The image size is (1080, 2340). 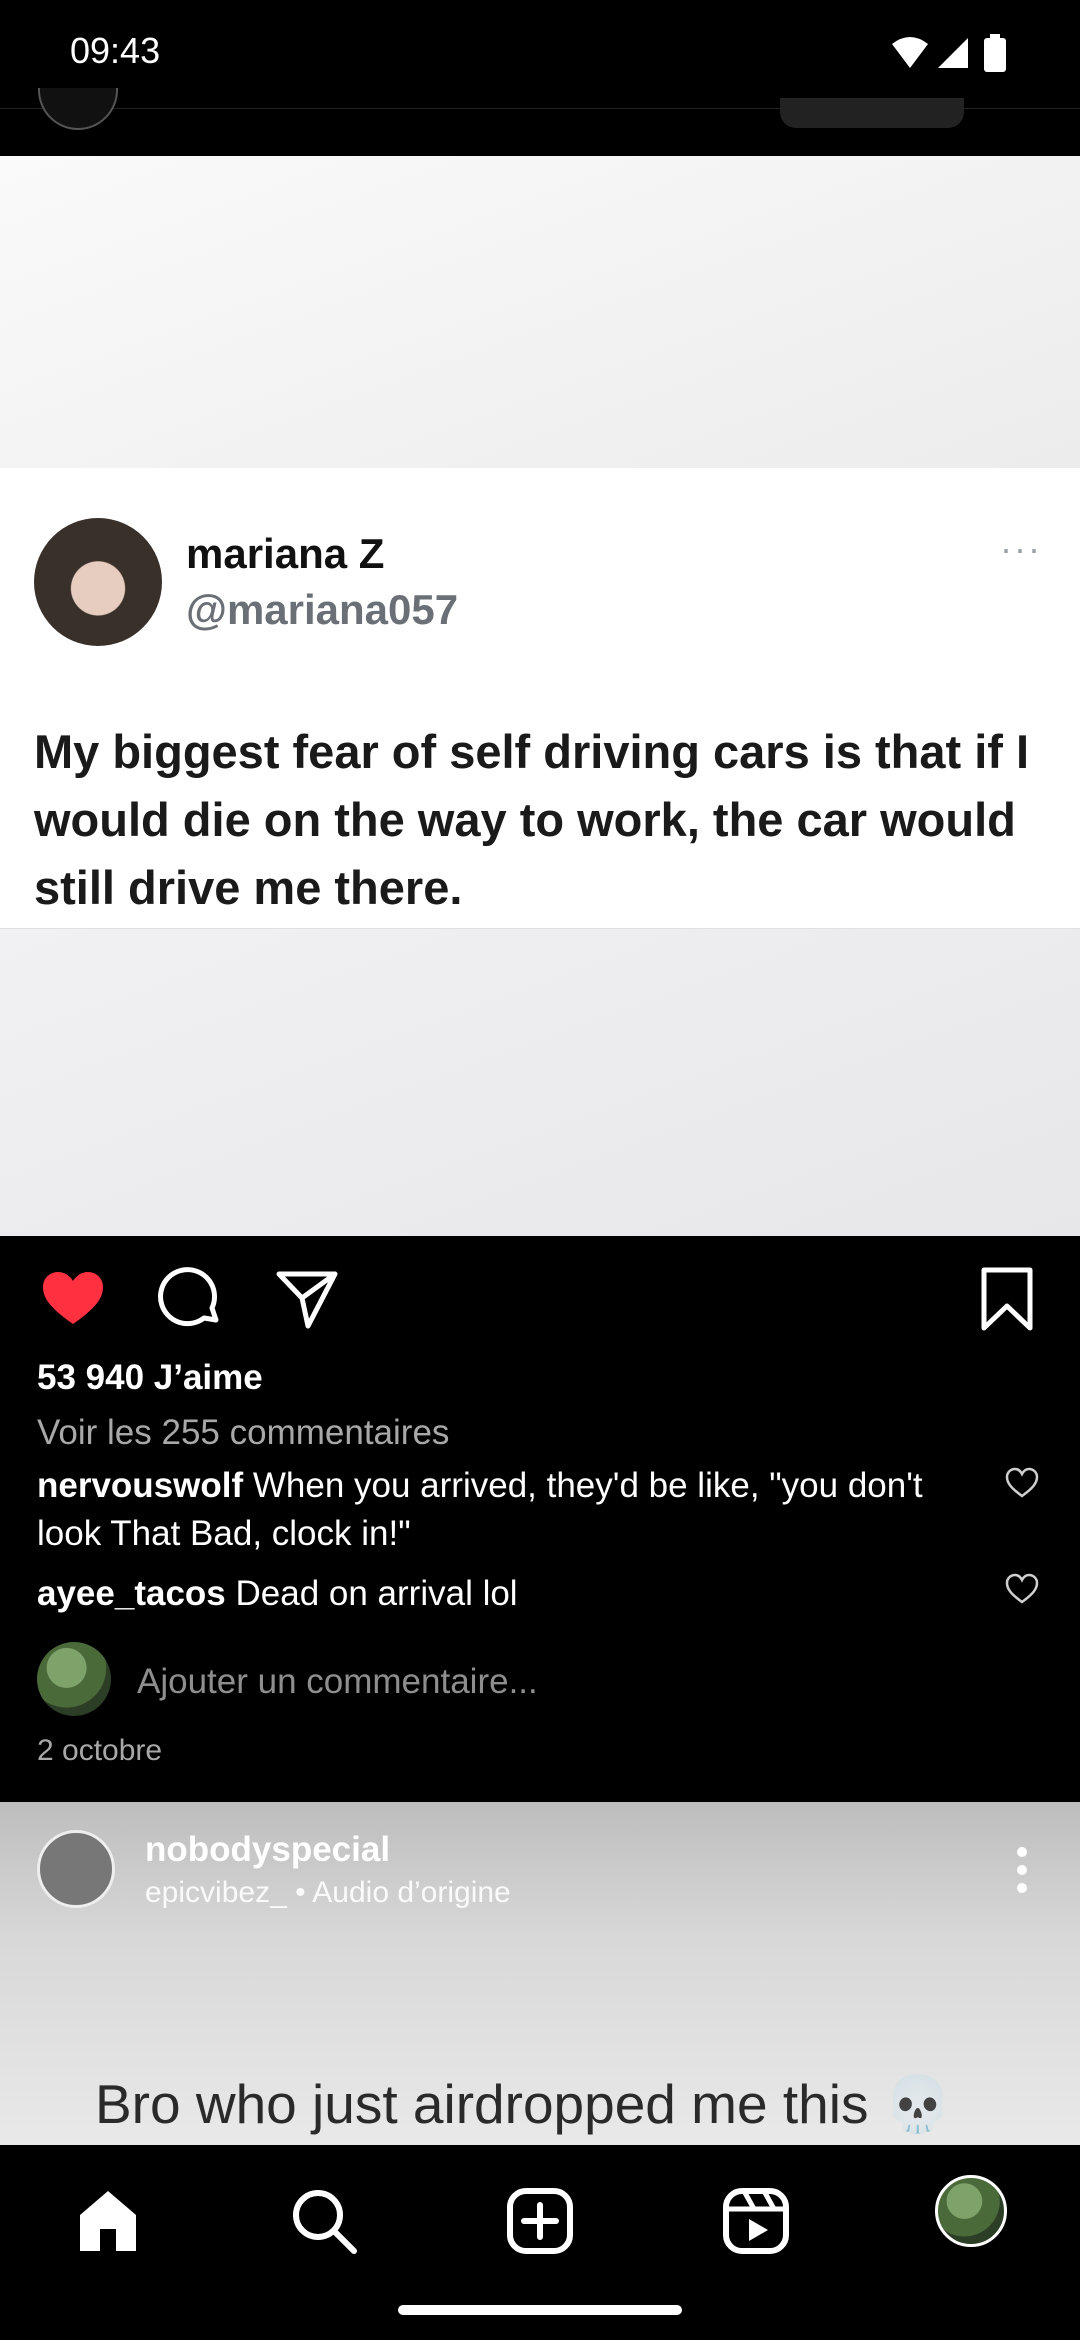 What do you see at coordinates (267, 1850) in the screenshot?
I see `next-post-username: nobodyspecial` at bounding box center [267, 1850].